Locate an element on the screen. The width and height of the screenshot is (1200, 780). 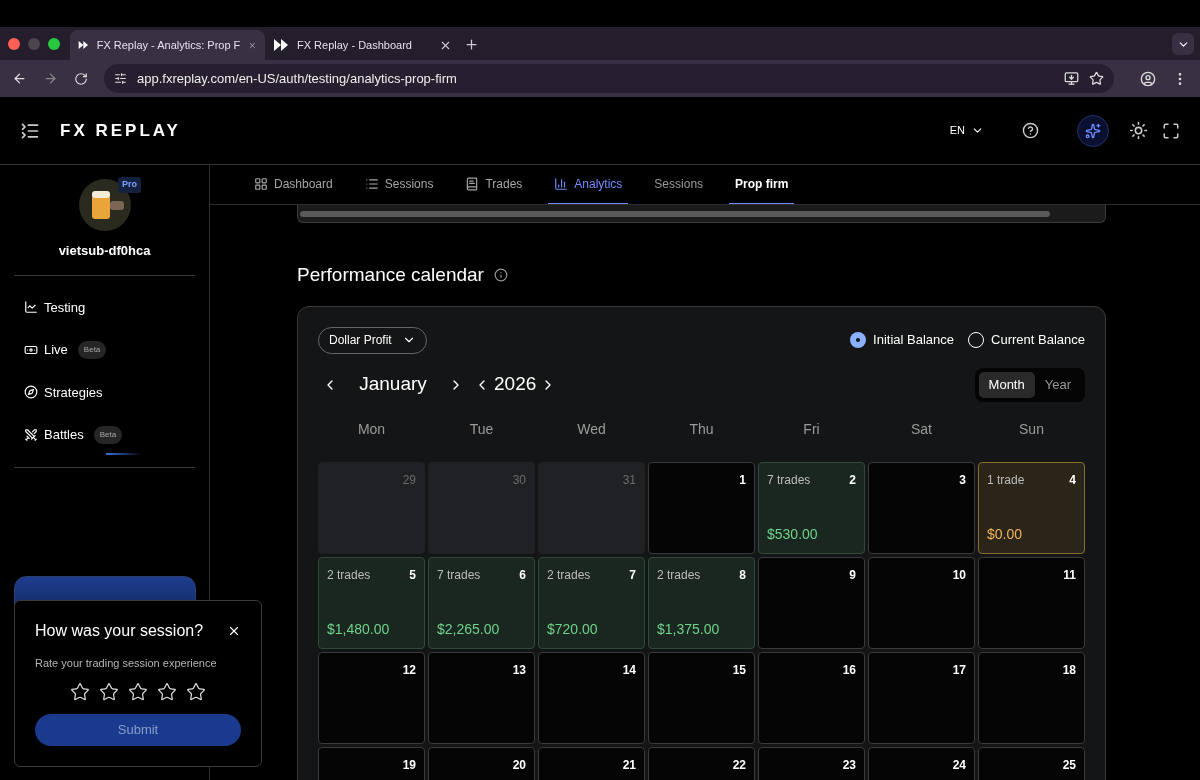
day-number: 5 is located at coordinates (412, 575).